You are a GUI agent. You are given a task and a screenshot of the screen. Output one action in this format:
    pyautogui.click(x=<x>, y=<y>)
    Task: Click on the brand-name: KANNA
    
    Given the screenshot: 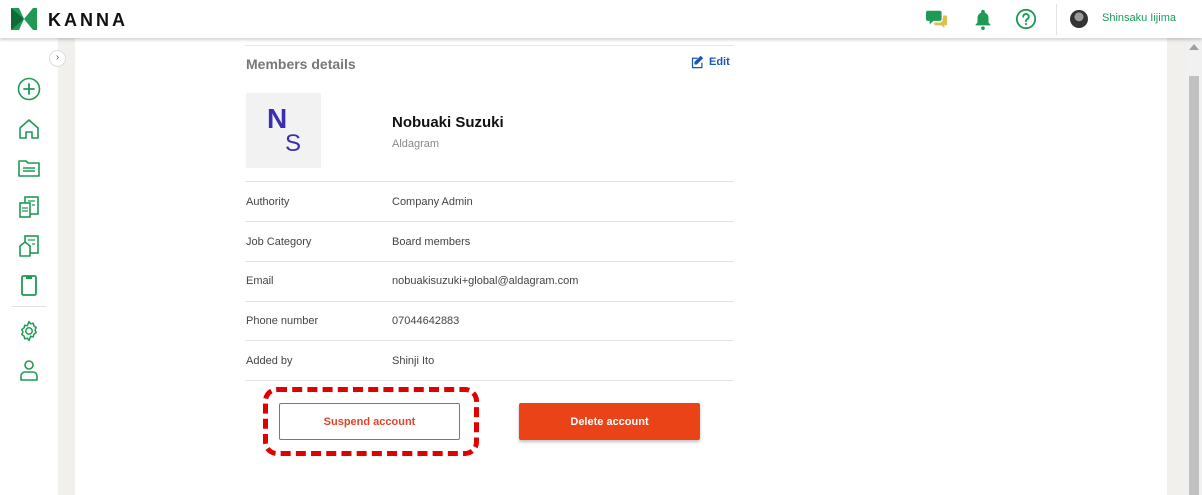 What is the action you would take?
    pyautogui.click(x=88, y=20)
    